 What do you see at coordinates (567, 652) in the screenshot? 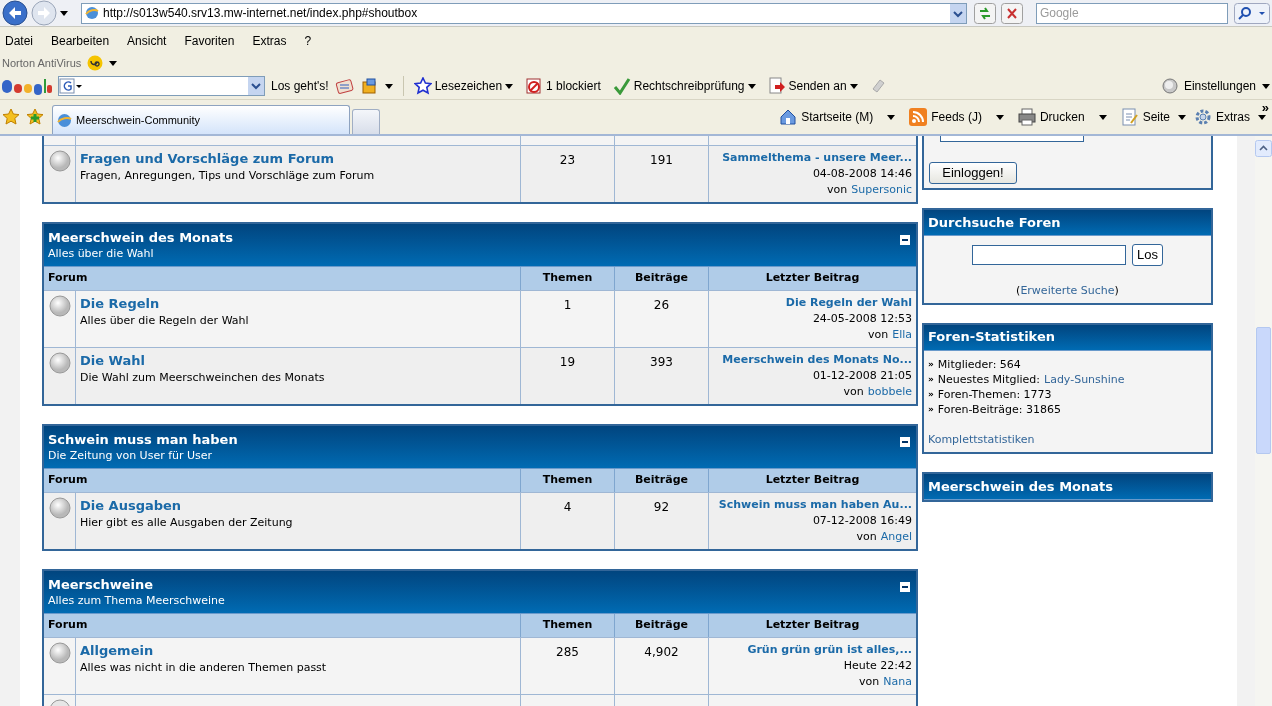
I see `topic-count: 285` at bounding box center [567, 652].